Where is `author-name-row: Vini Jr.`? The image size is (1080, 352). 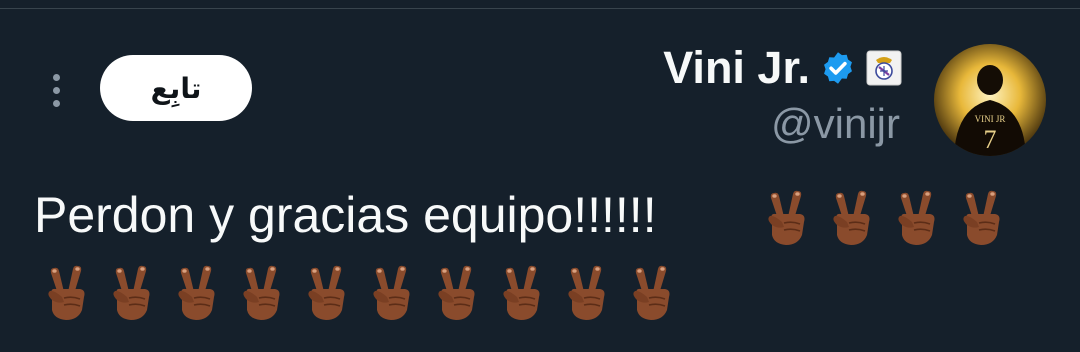
author-name-row: Vini Jr. is located at coordinates (782, 68).